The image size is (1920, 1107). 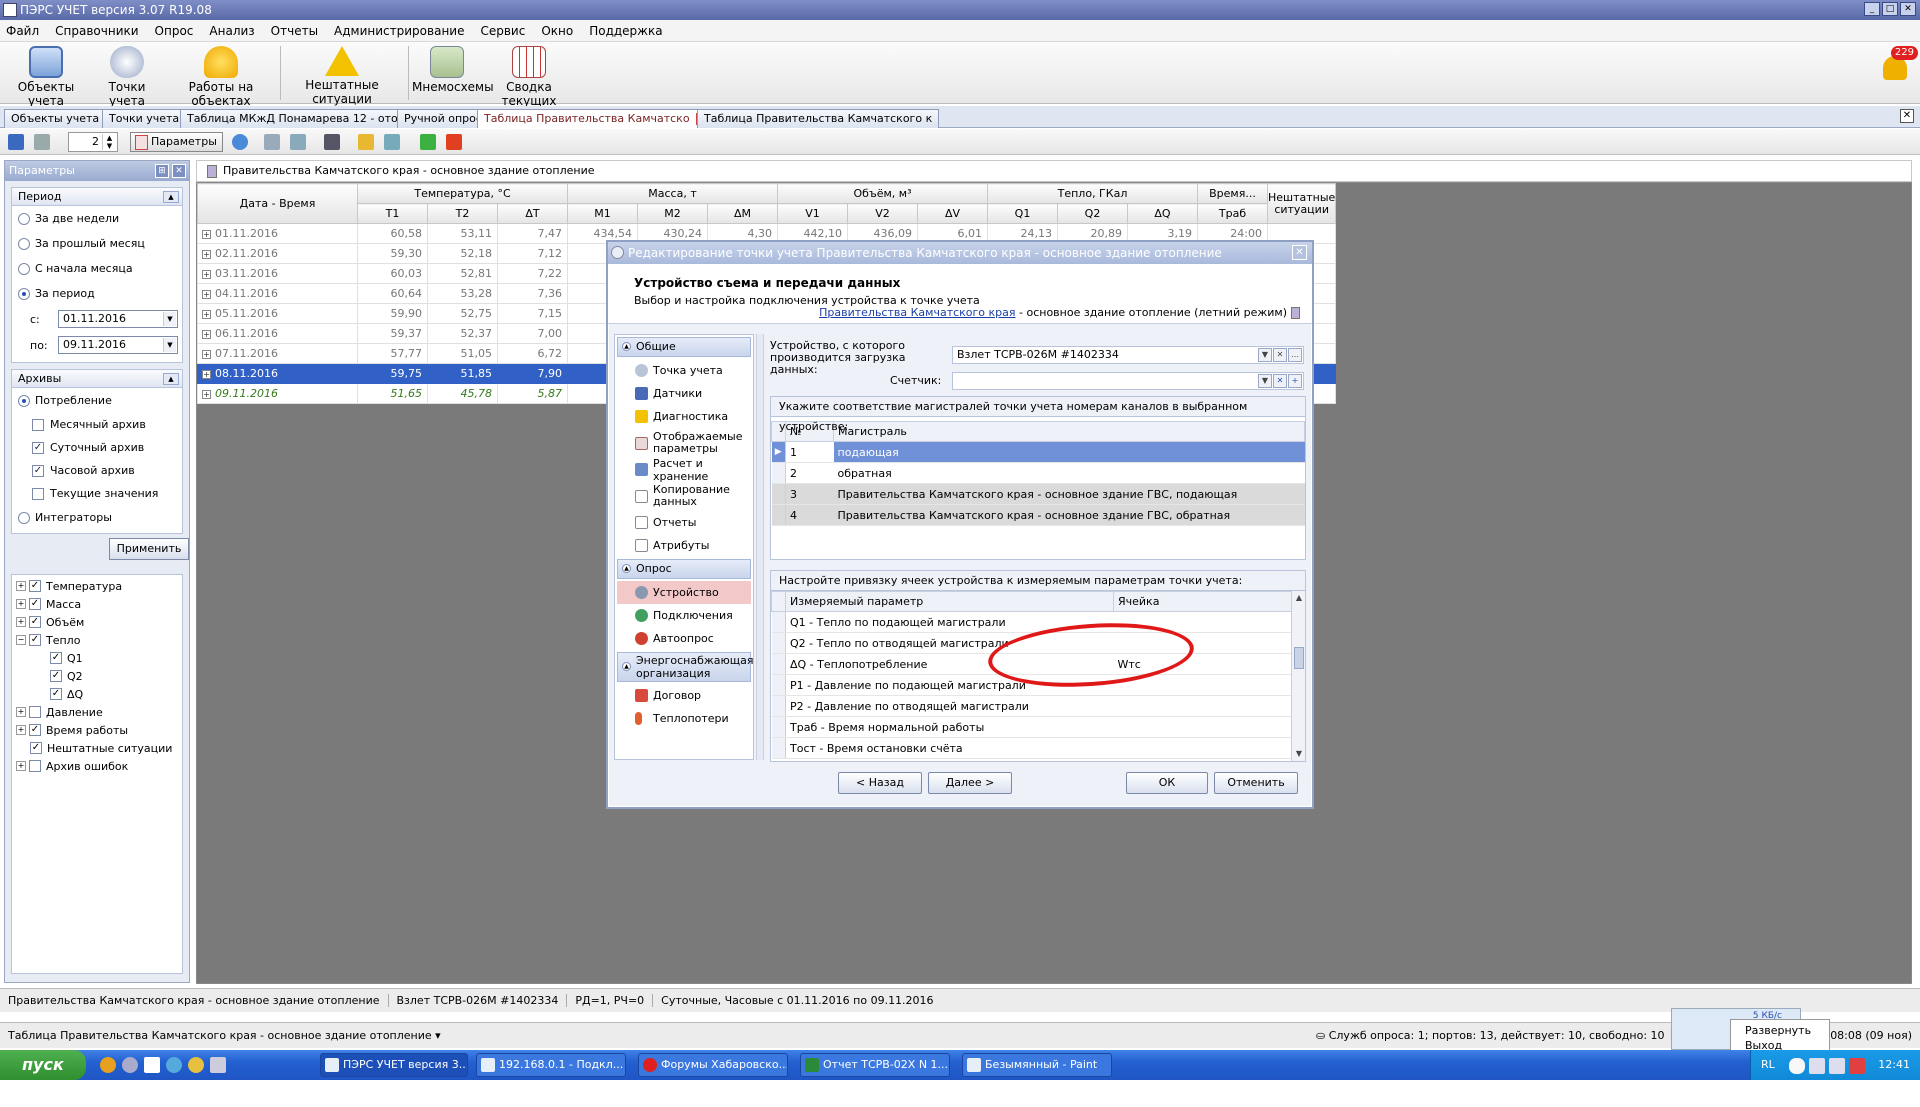 I want to click on col-main: Магистраль, so click(x=1069, y=431).